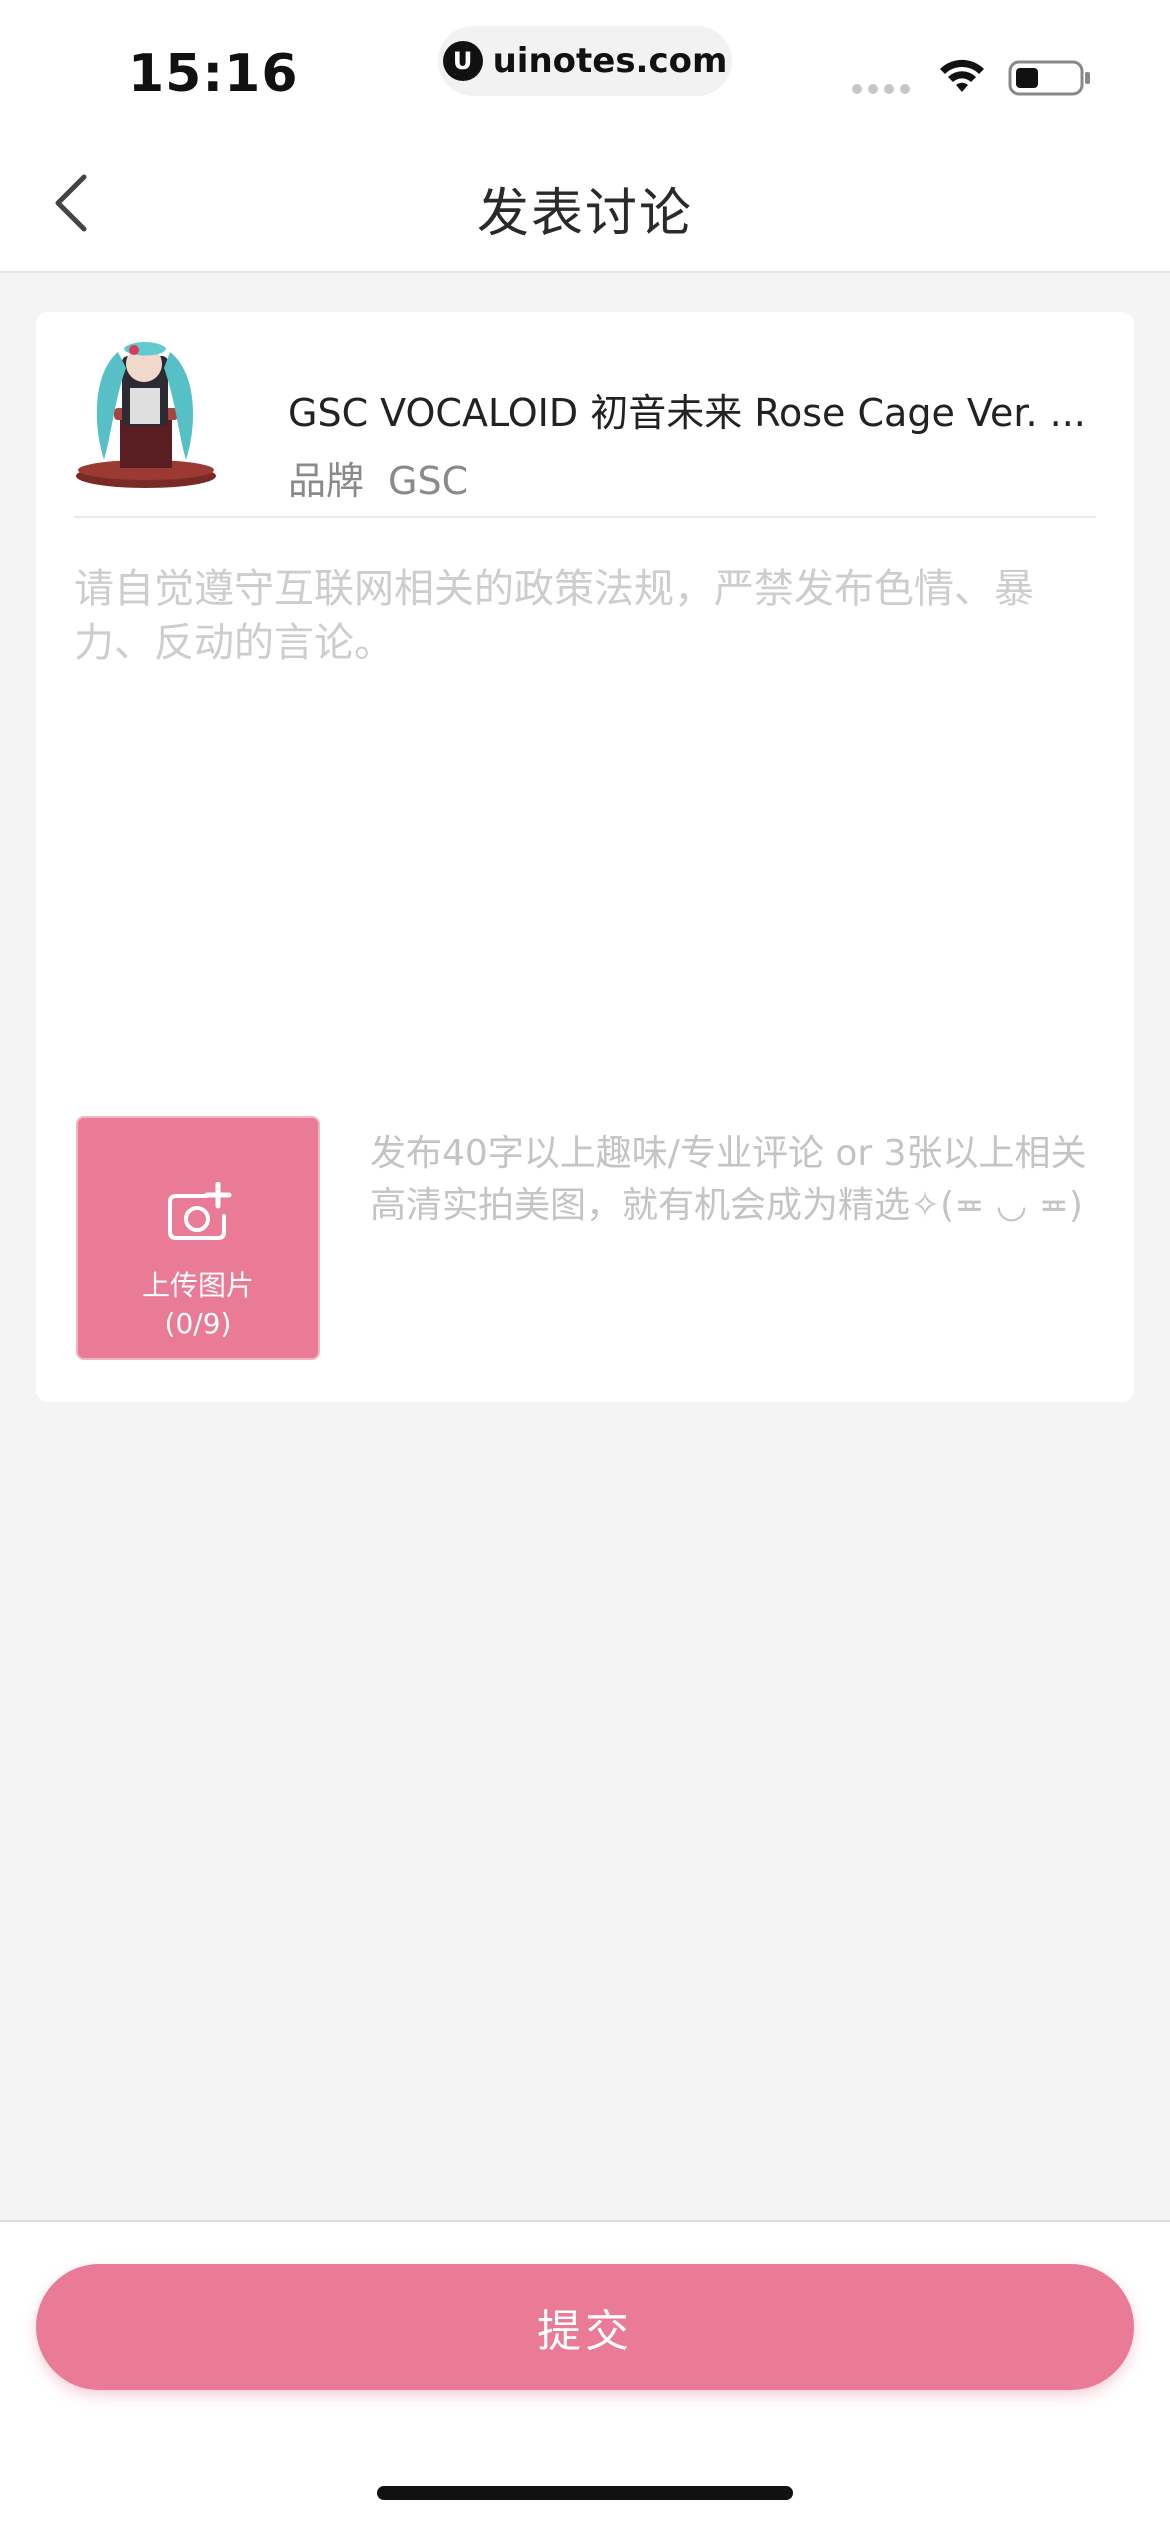  What do you see at coordinates (1049, 78) in the screenshot?
I see `battery-icon` at bounding box center [1049, 78].